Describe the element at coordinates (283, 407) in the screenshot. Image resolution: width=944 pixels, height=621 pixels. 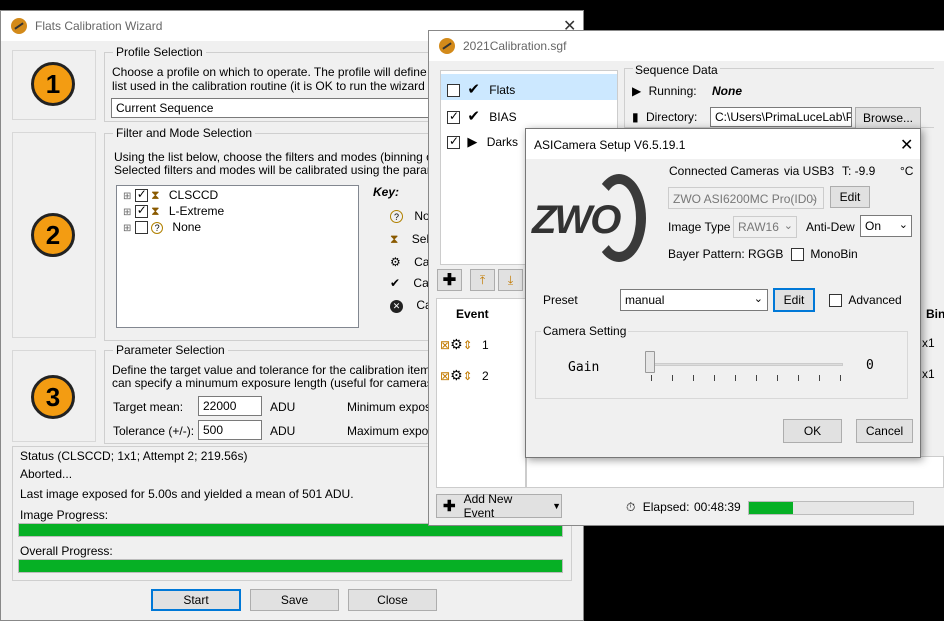
I see `target-unit: ADU` at that location.